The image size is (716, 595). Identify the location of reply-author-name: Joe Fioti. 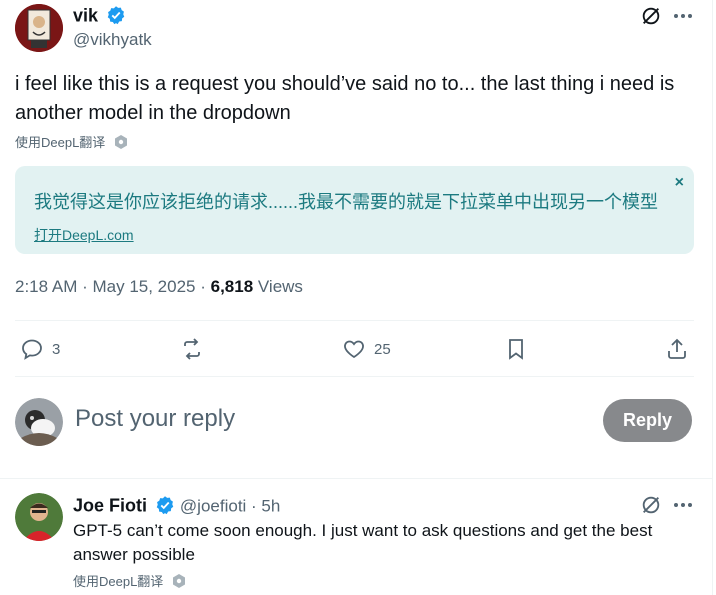
(110, 506).